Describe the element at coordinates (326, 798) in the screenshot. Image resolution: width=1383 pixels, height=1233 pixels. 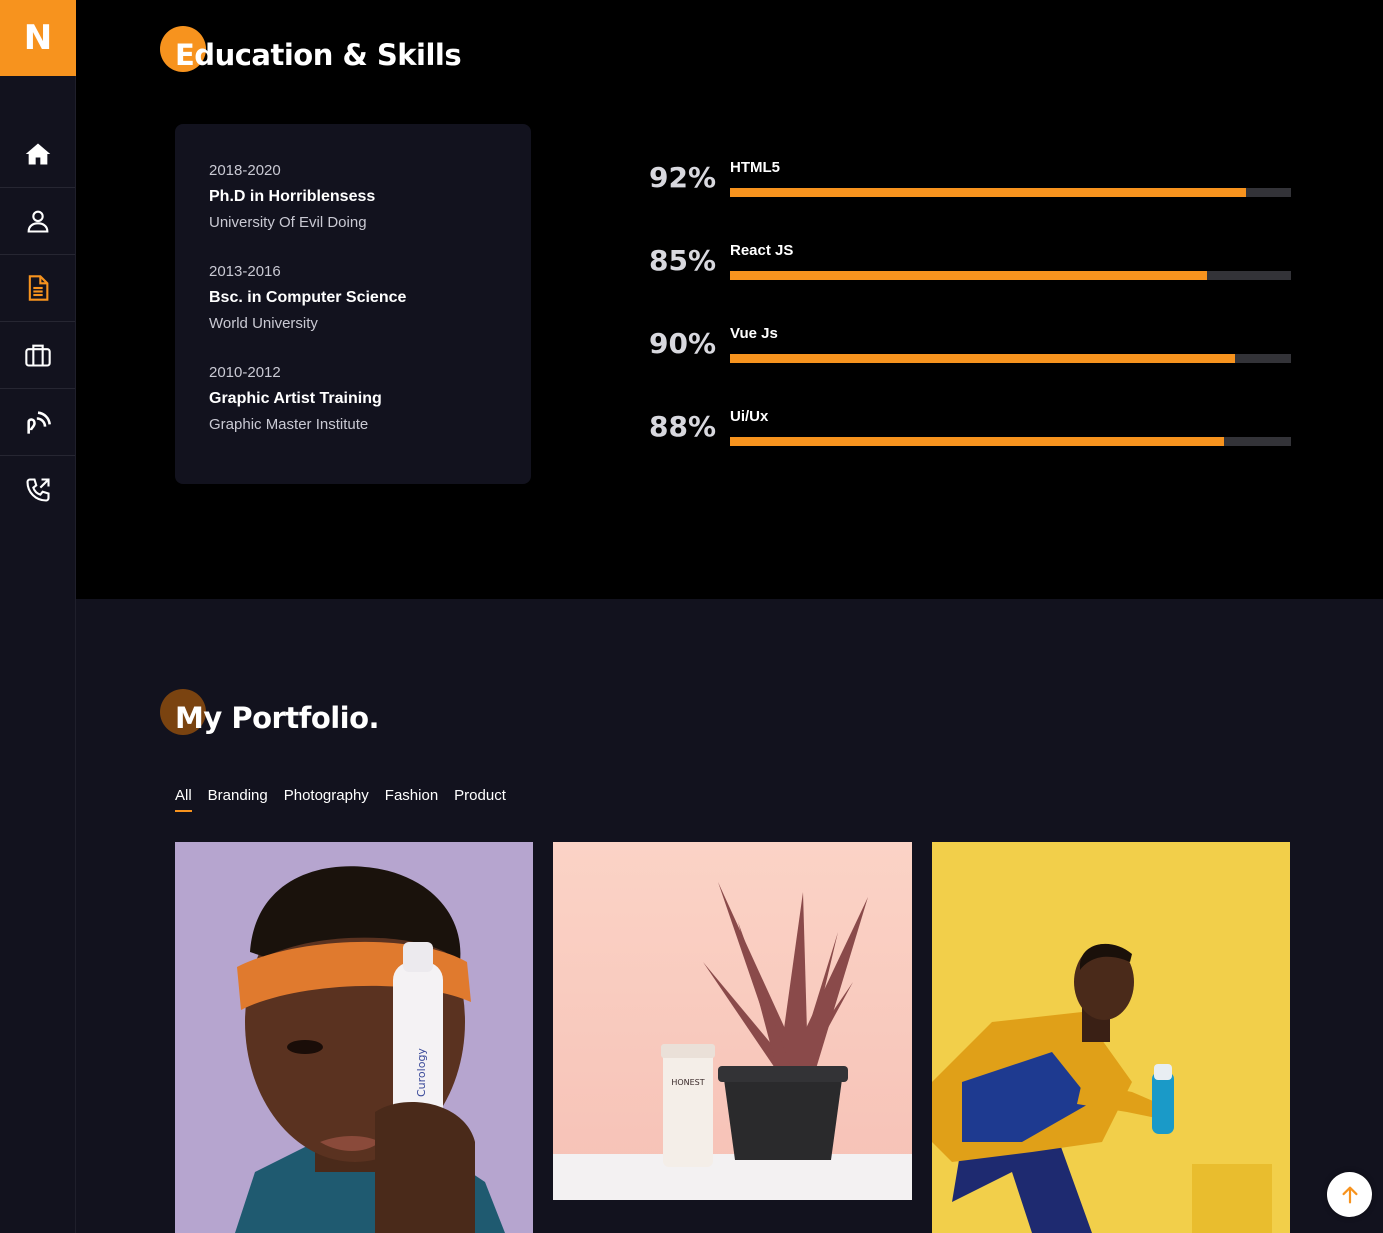
I see `filter-photography: Photography` at that location.